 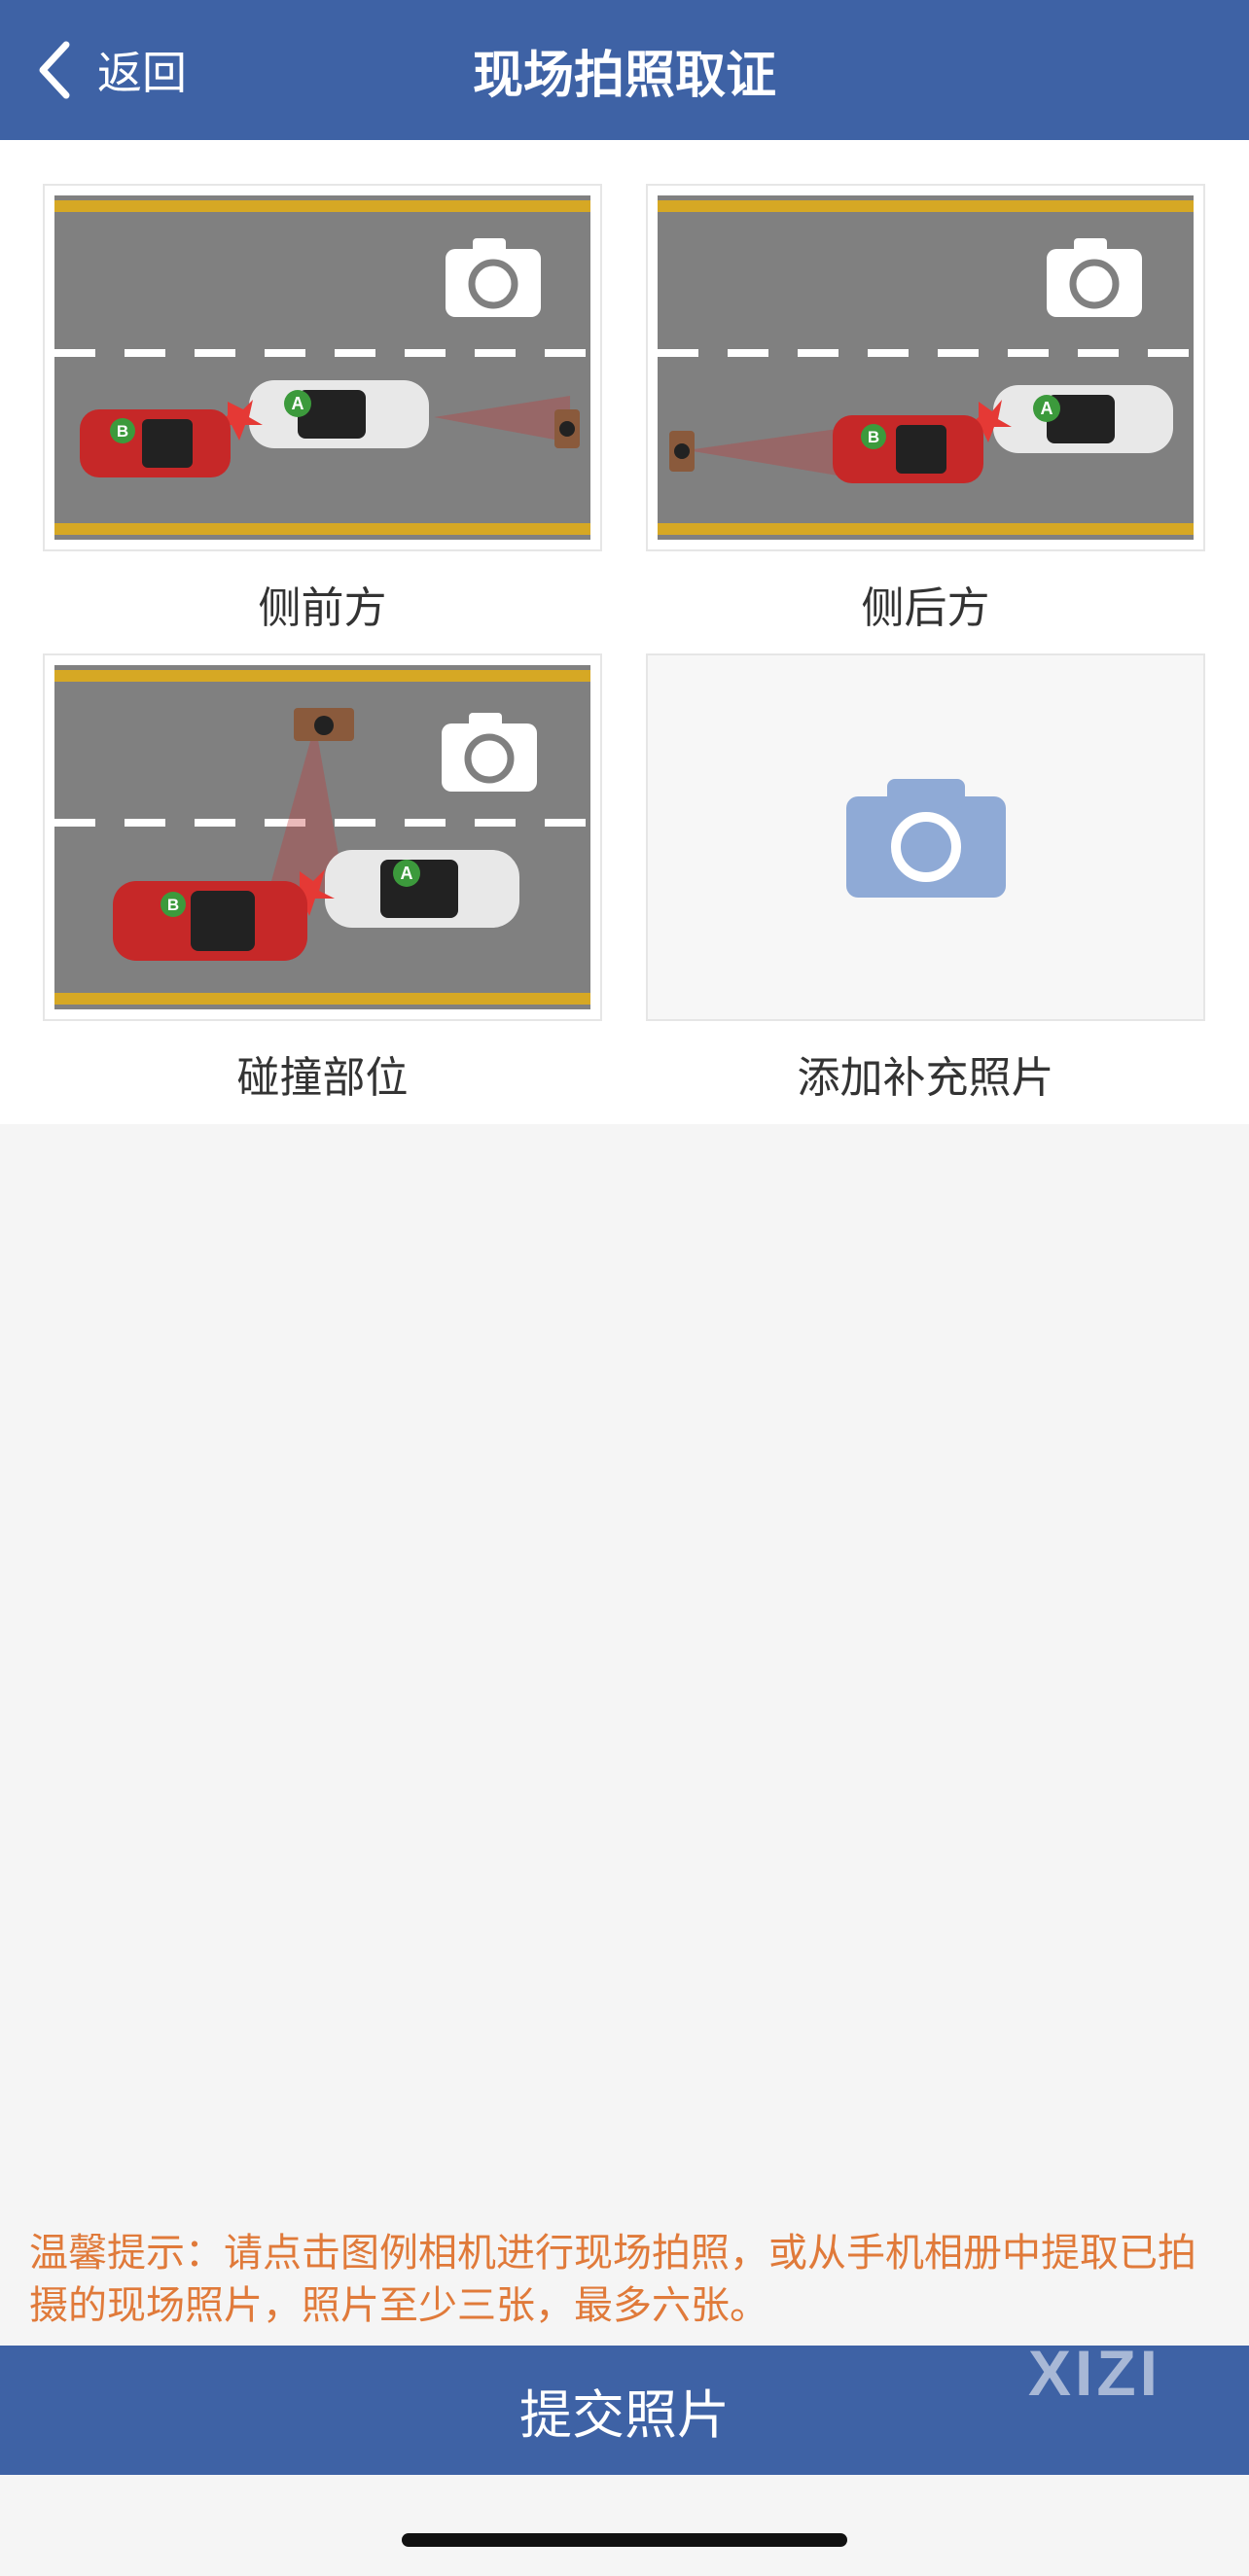 What do you see at coordinates (323, 1078) in the screenshot?
I see `photo-label: 碰撞部位` at bounding box center [323, 1078].